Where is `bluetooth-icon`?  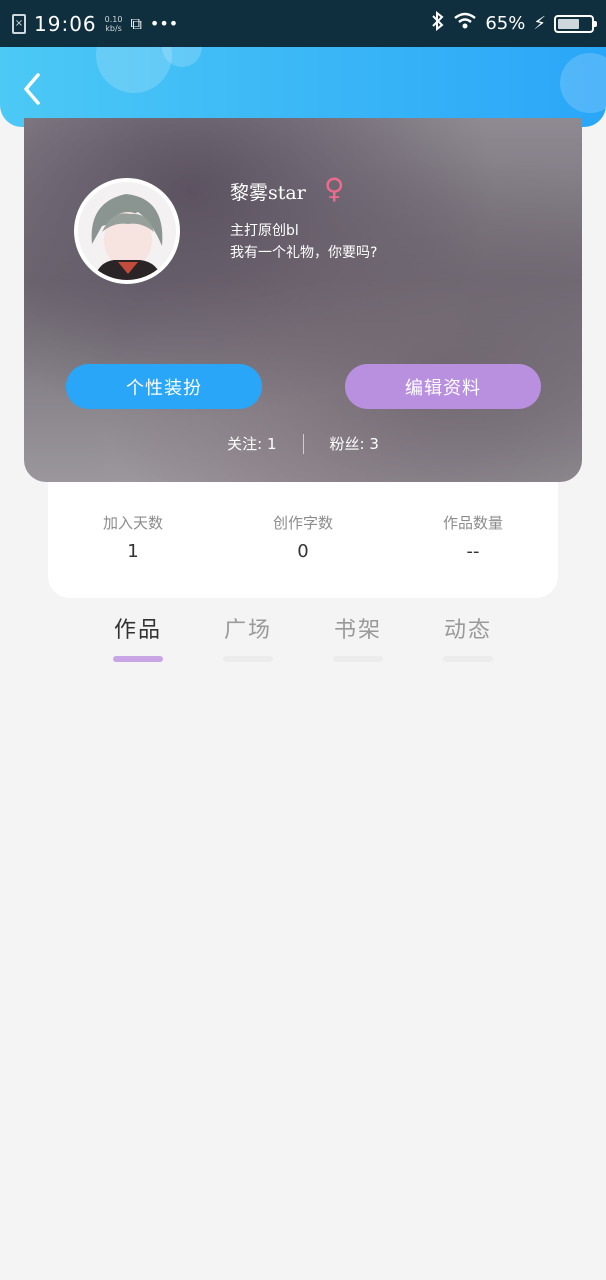
bluetooth-icon is located at coordinates (438, 23).